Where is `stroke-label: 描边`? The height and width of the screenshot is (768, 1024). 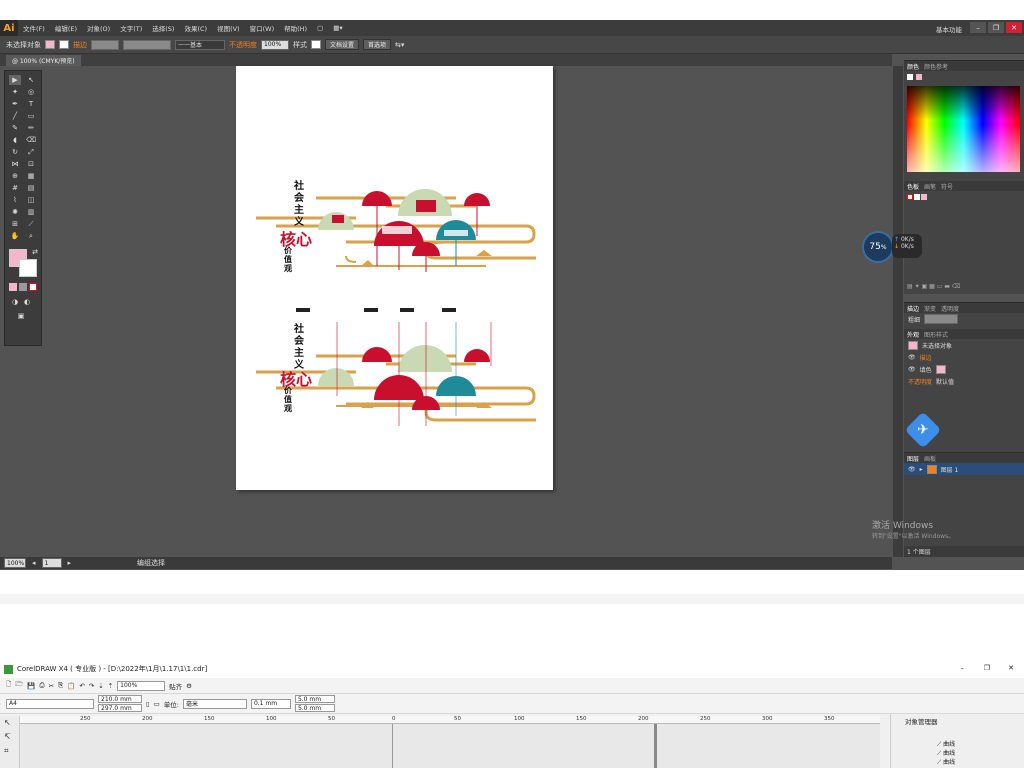
stroke-label: 描边 is located at coordinates (80, 45).